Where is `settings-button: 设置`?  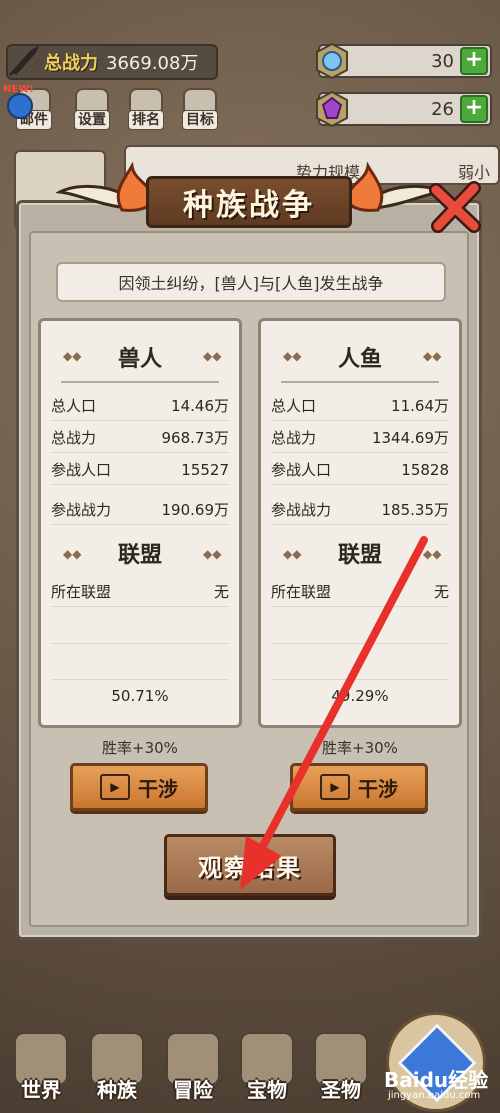 settings-button: 设置 is located at coordinates (92, 109).